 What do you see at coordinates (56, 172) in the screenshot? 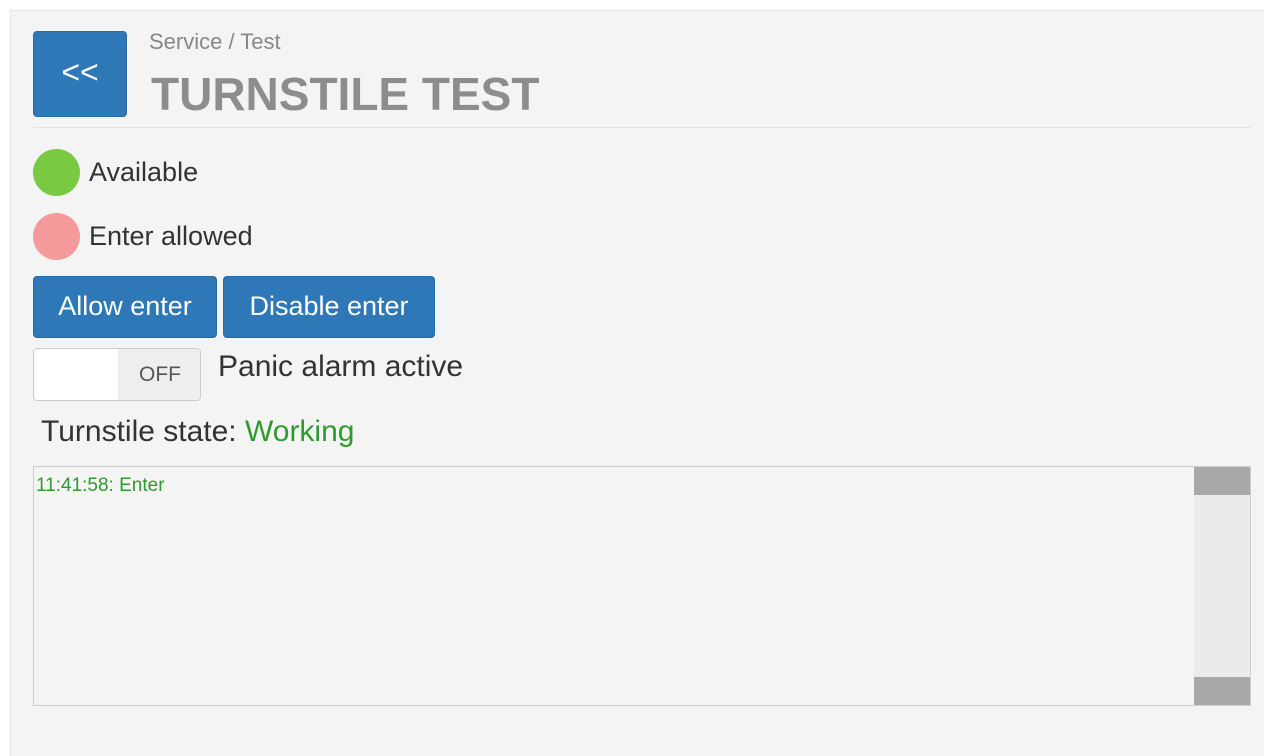
I see `available-indicator-icon` at bounding box center [56, 172].